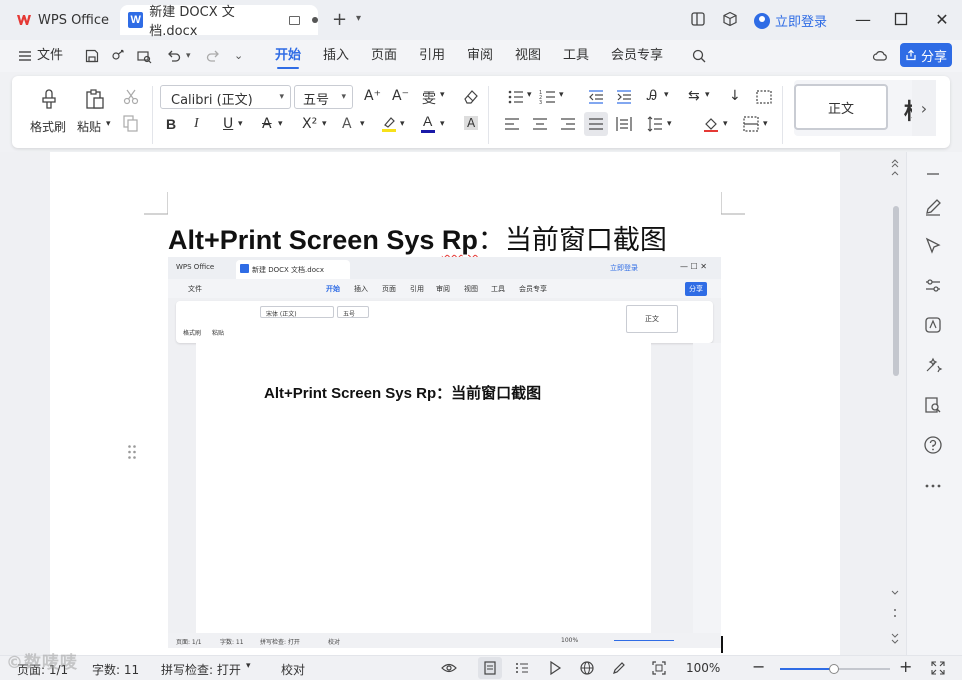  Describe the element at coordinates (131, 123) in the screenshot. I see `copy-icon` at that location.